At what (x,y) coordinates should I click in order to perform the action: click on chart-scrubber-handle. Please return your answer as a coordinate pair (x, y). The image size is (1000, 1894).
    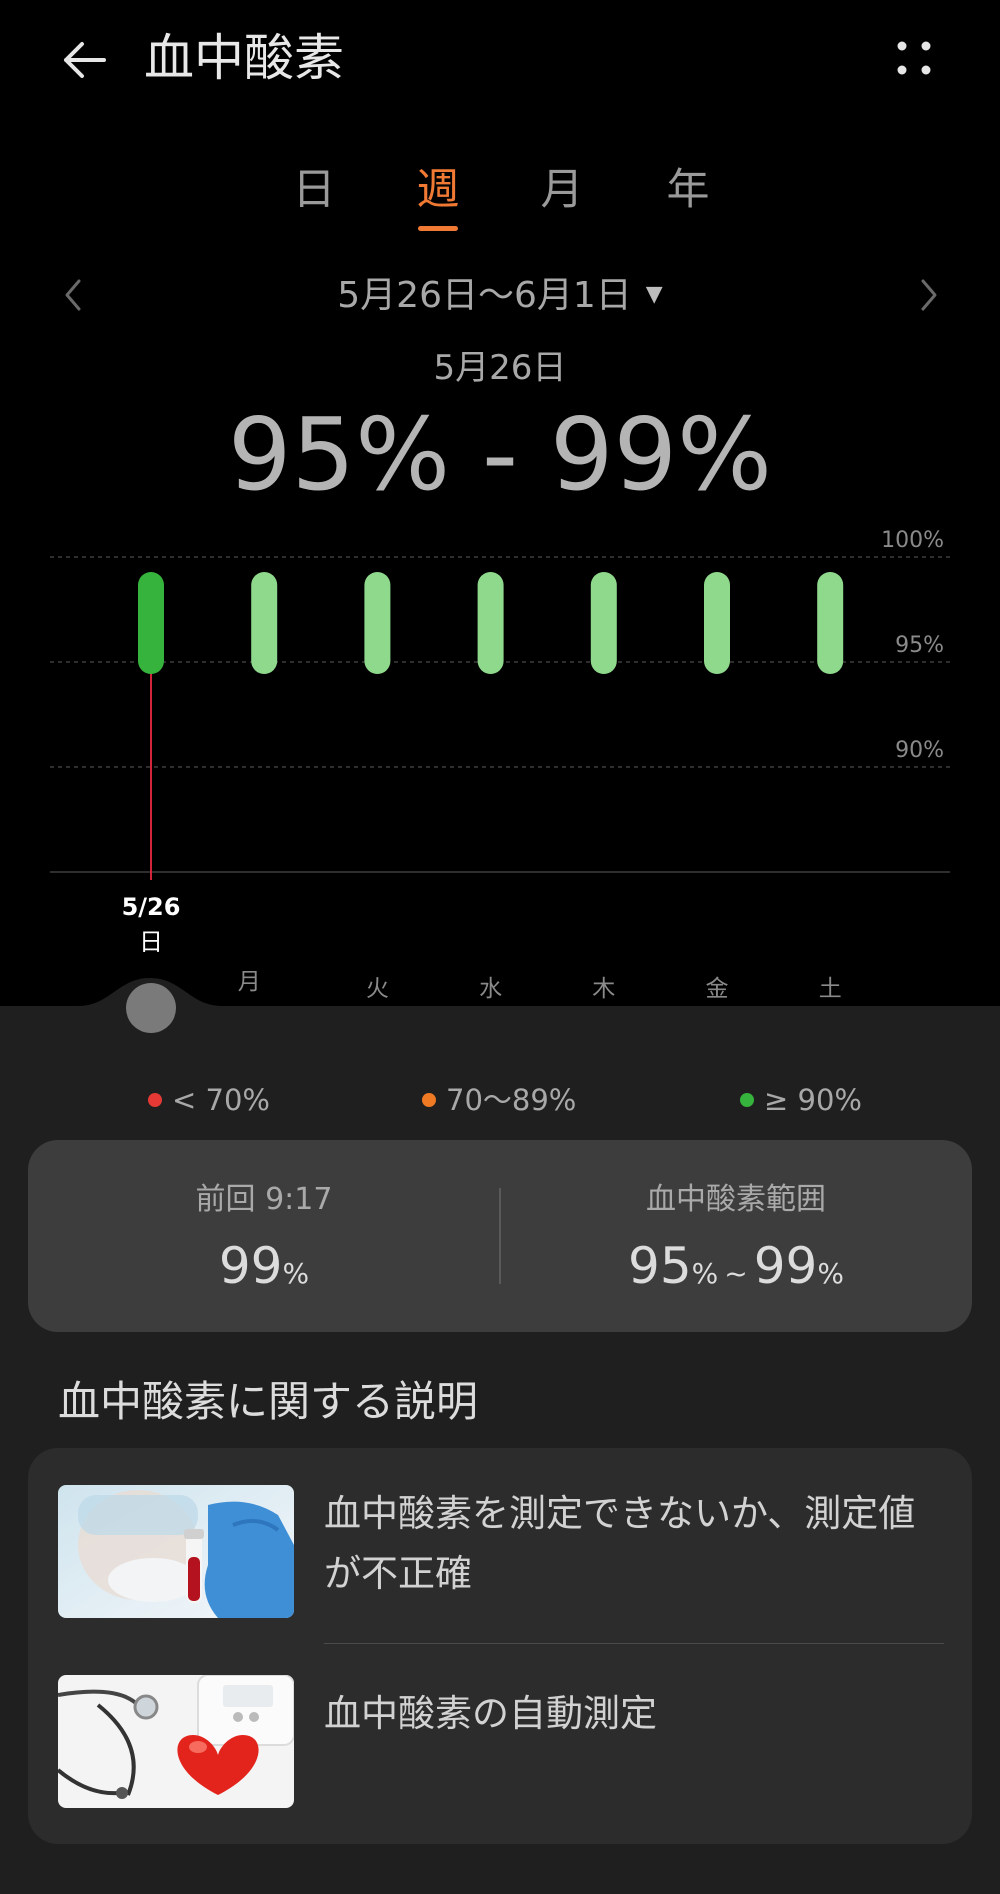
    Looking at the image, I should click on (151, 1008).